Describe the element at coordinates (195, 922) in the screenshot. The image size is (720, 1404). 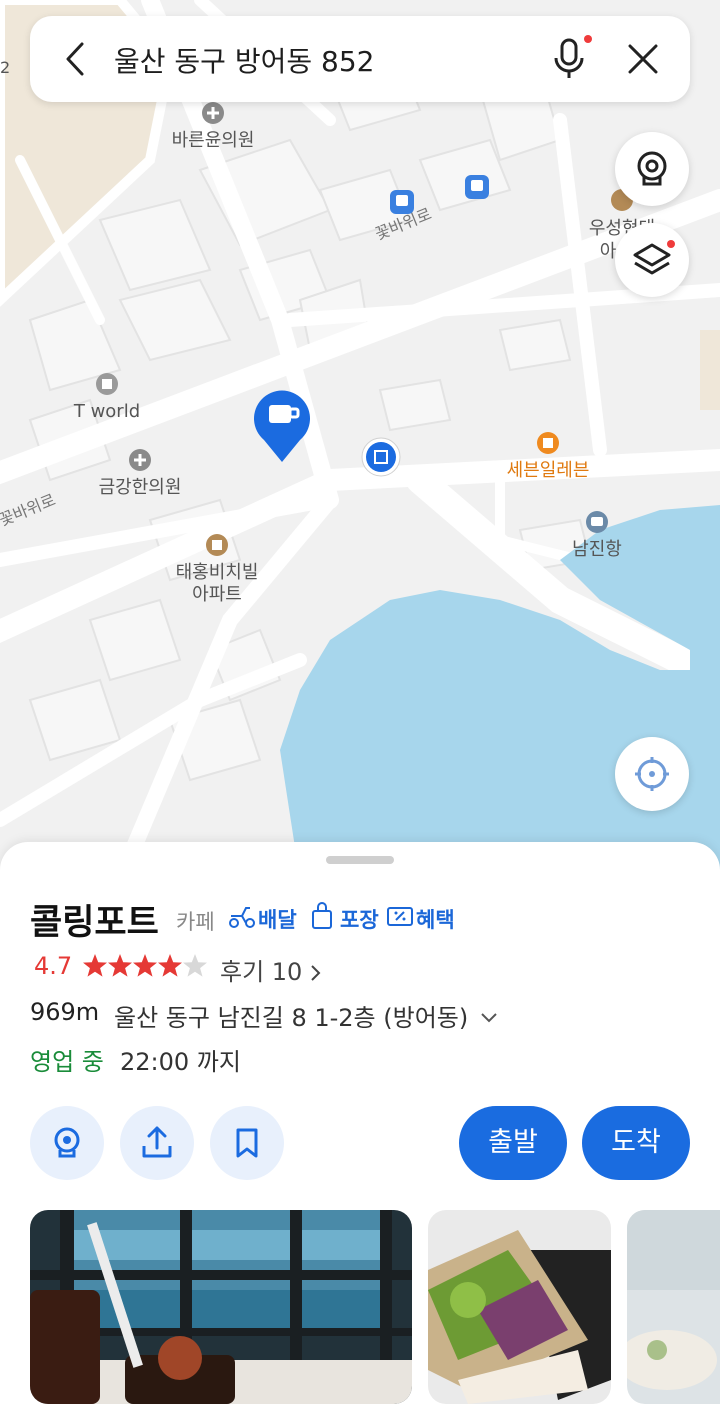
I see `place-category: 카페` at that location.